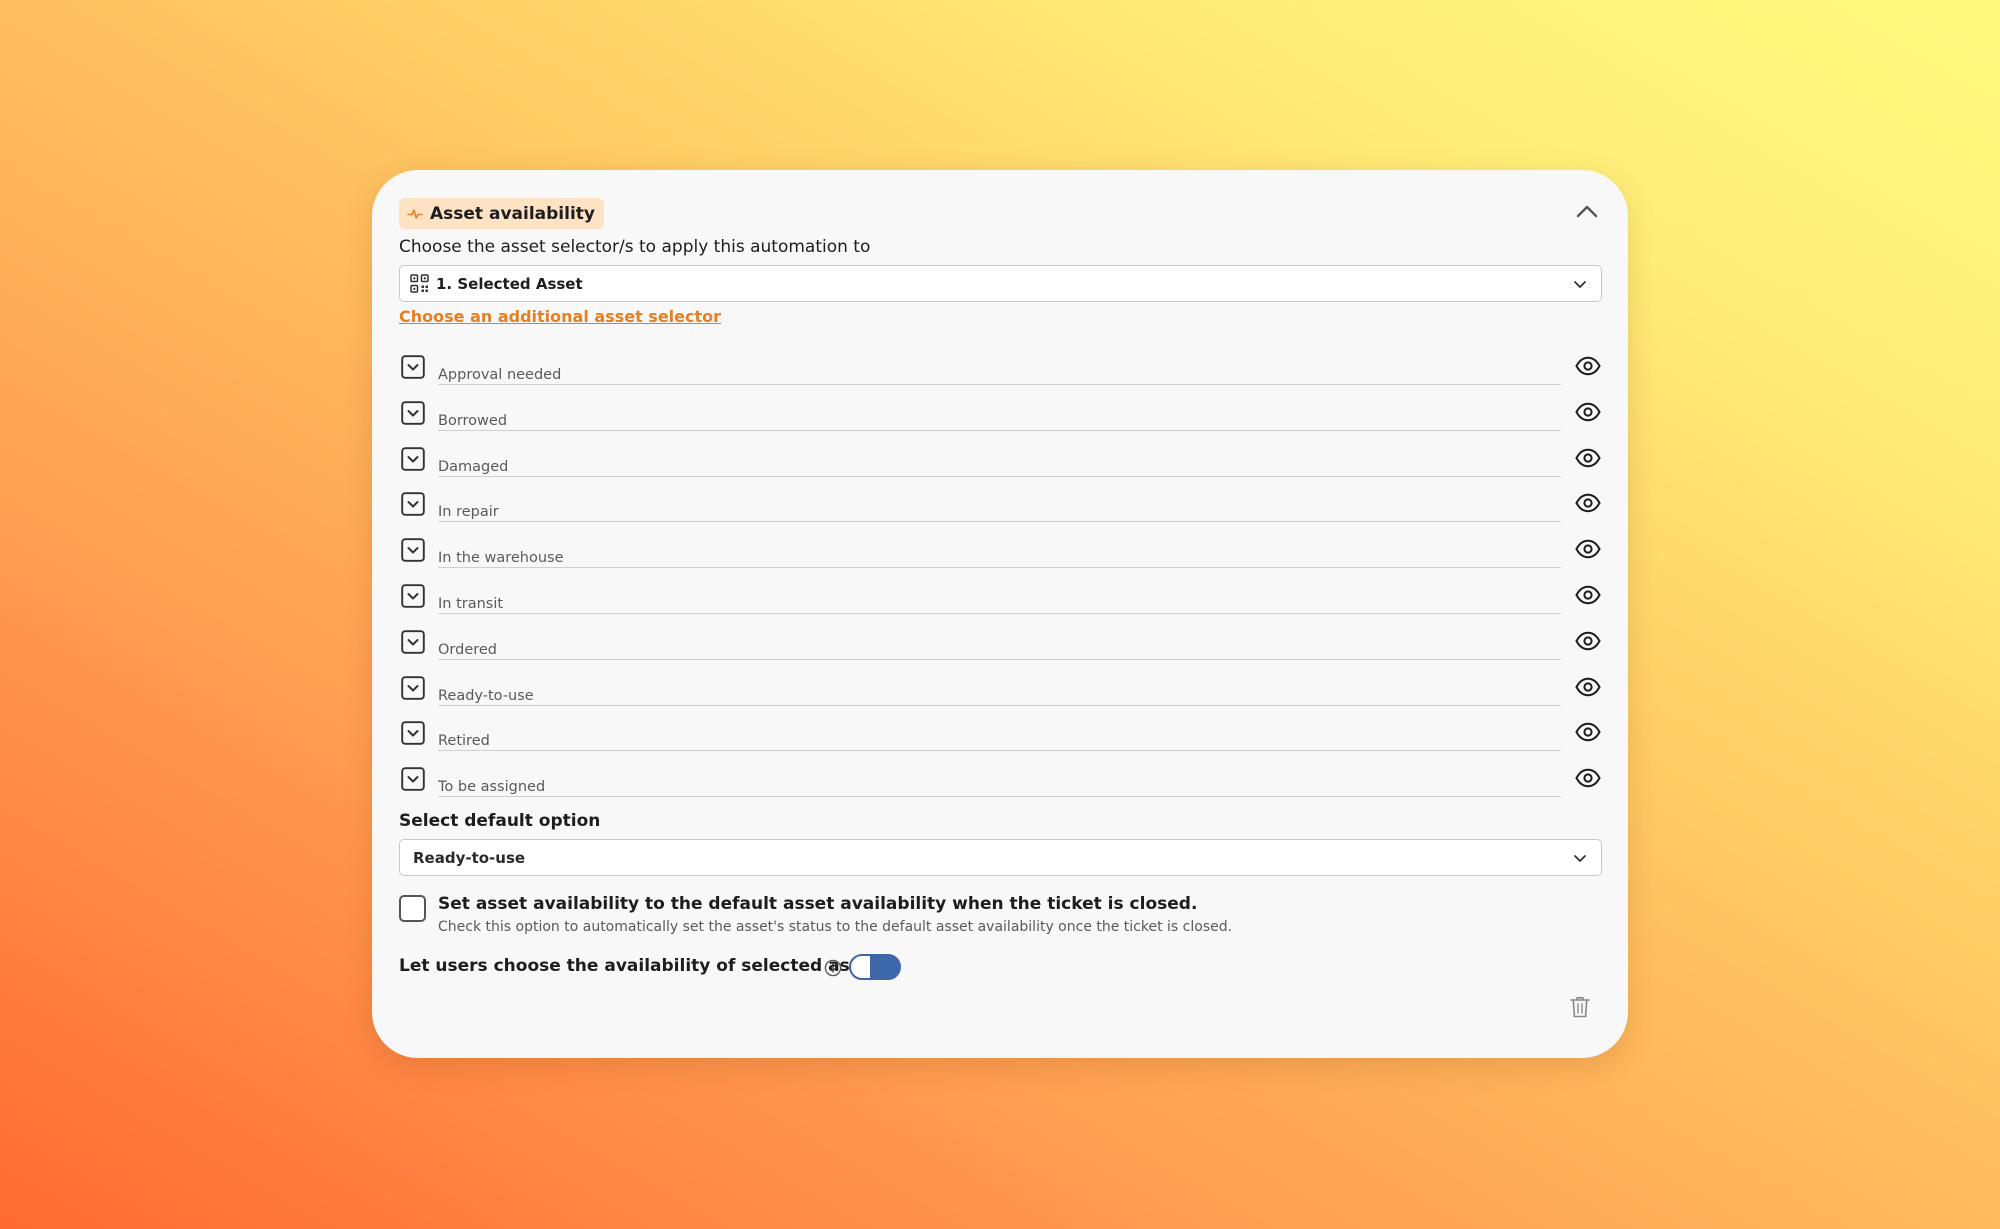 Image resolution: width=2000 pixels, height=1229 pixels. Describe the element at coordinates (833, 968) in the screenshot. I see `info-icon` at that location.